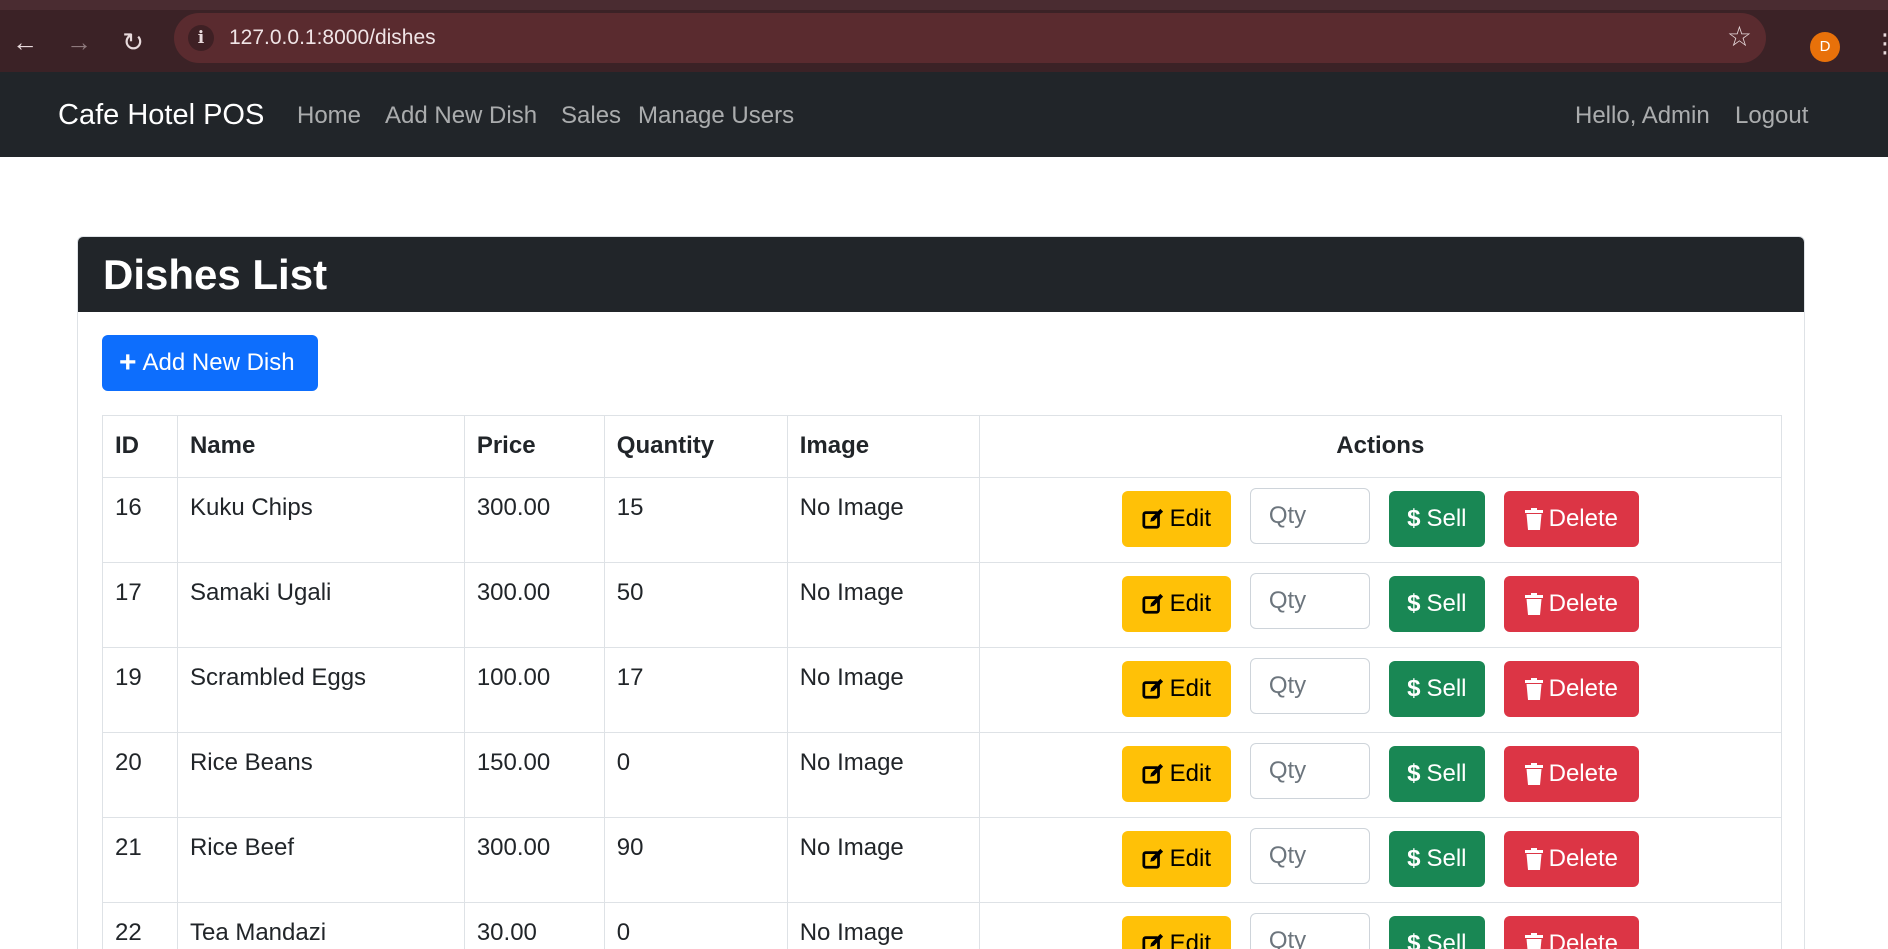 This screenshot has width=1888, height=949. What do you see at coordinates (1771, 116) in the screenshot?
I see `nav-link-logout: Logout` at bounding box center [1771, 116].